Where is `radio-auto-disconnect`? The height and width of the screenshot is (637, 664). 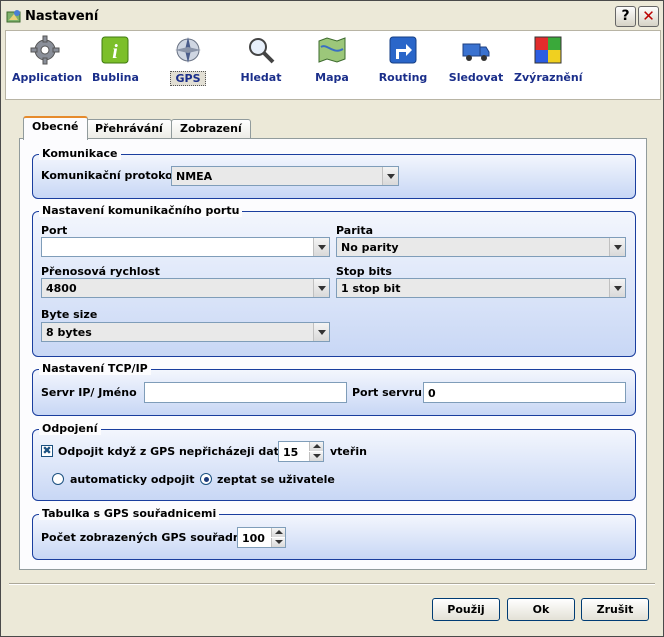
radio-auto-disconnect is located at coordinates (58, 479).